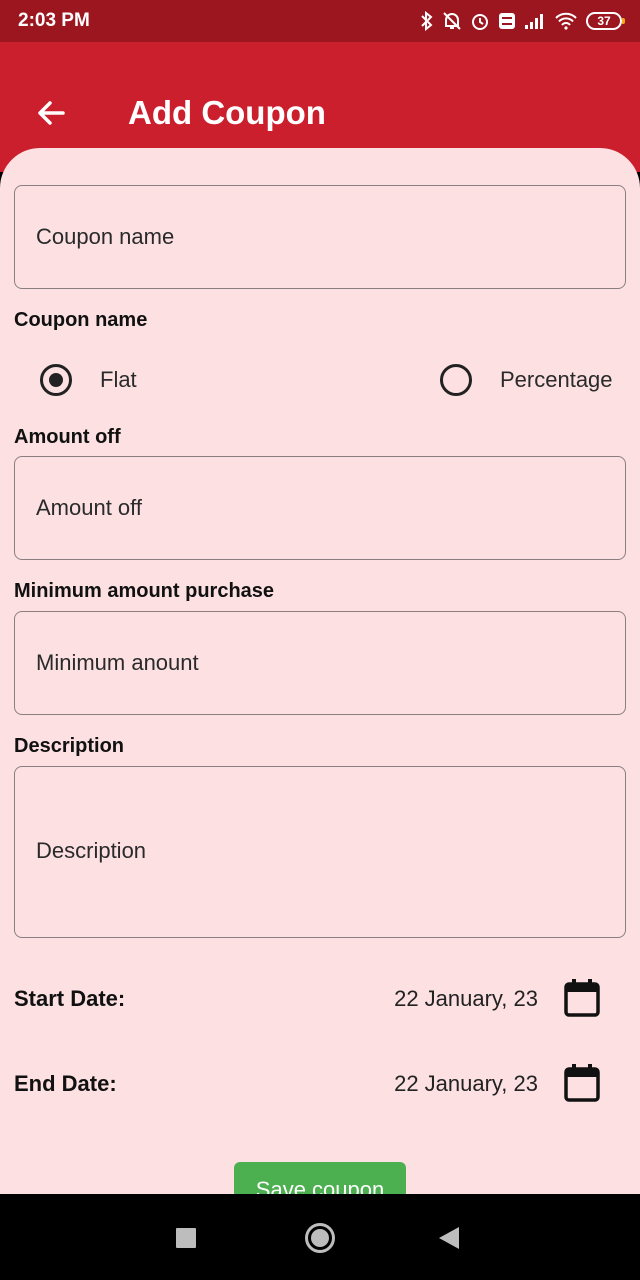 Image resolution: width=640 pixels, height=1280 pixels. Describe the element at coordinates (522, 21) in the screenshot. I see `status-icons: 37` at that location.